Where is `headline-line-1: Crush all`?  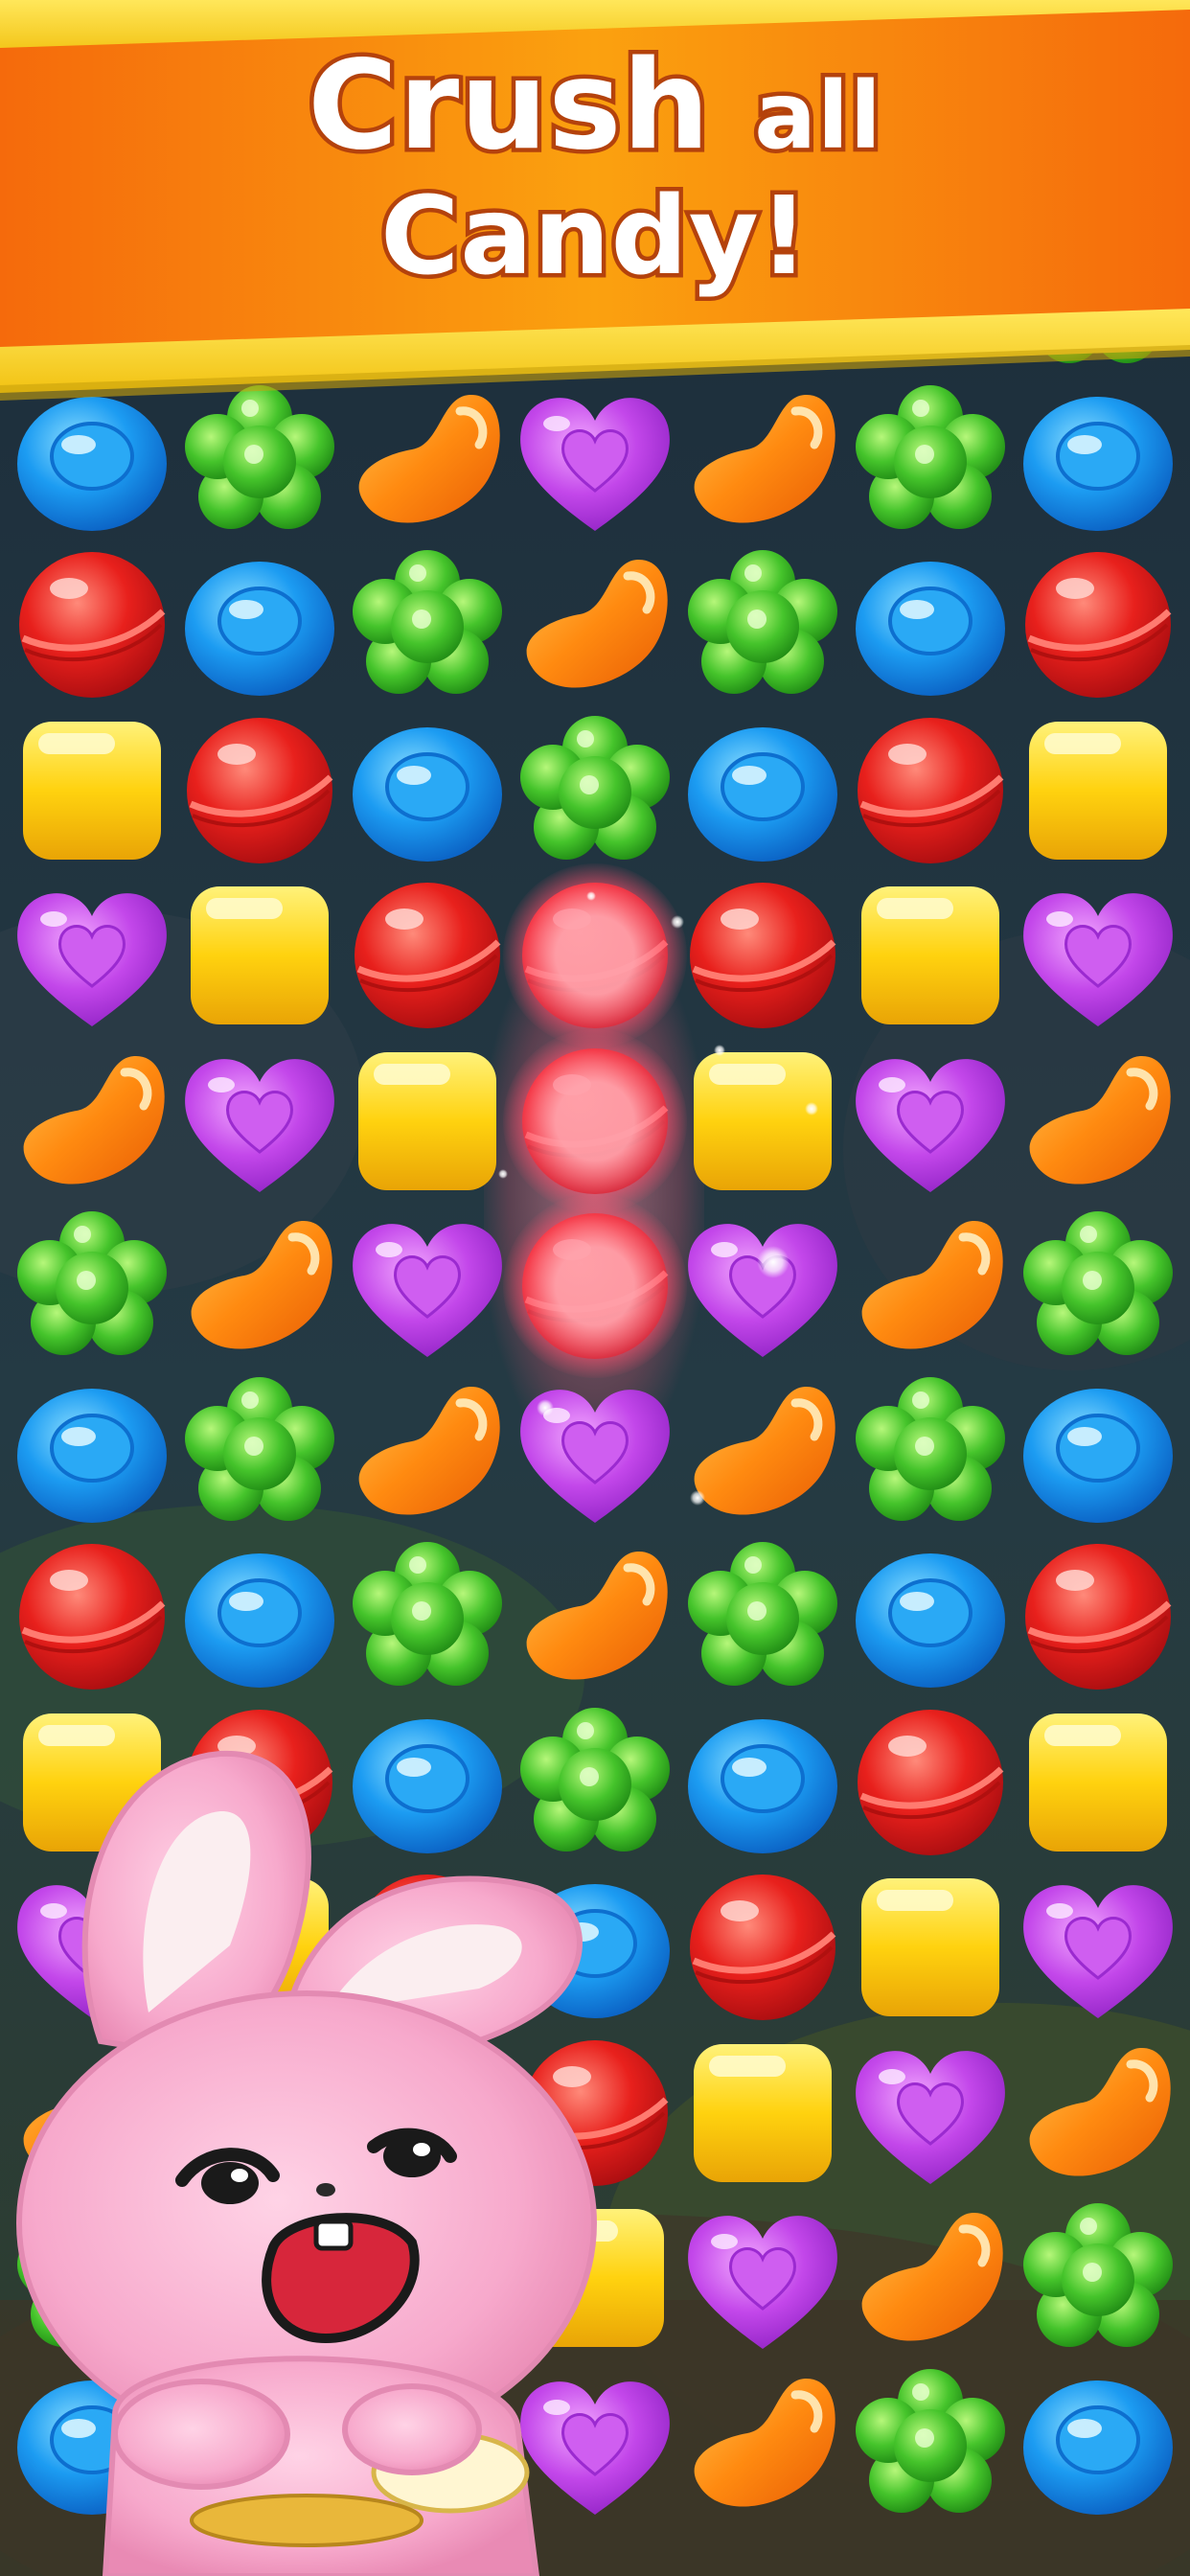
headline-line-1: Crush all is located at coordinates (595, 106).